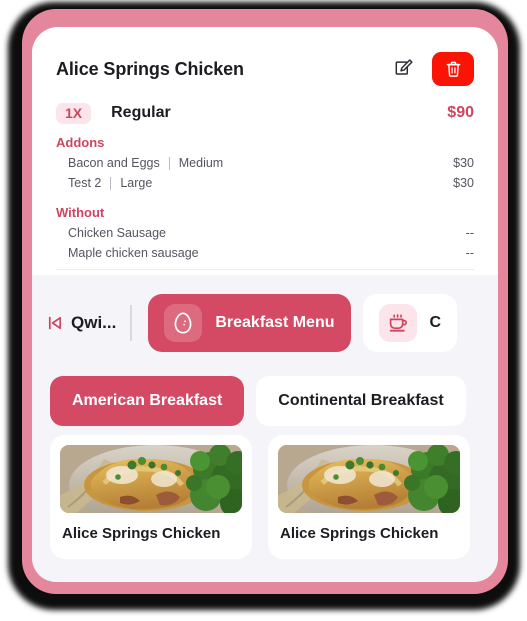 Image resolution: width=527 pixels, height=621 pixels. Describe the element at coordinates (74, 113) in the screenshot. I see `quantity-badge: 1X` at that location.